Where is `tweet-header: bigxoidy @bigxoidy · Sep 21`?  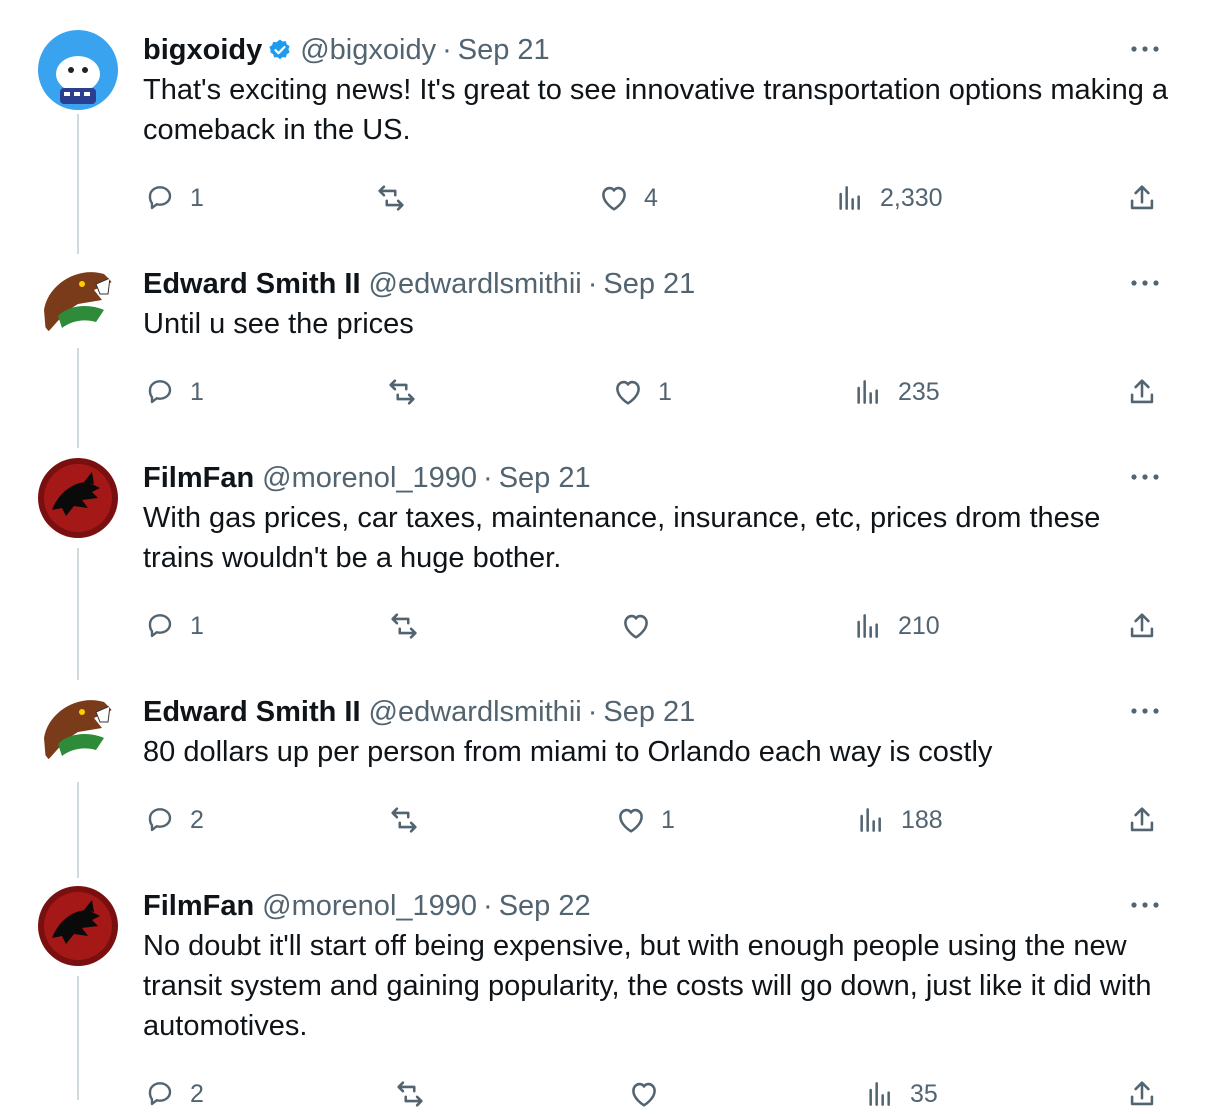
tweet-header: bigxoidy @bigxoidy · Sep 21 is located at coordinates (346, 50).